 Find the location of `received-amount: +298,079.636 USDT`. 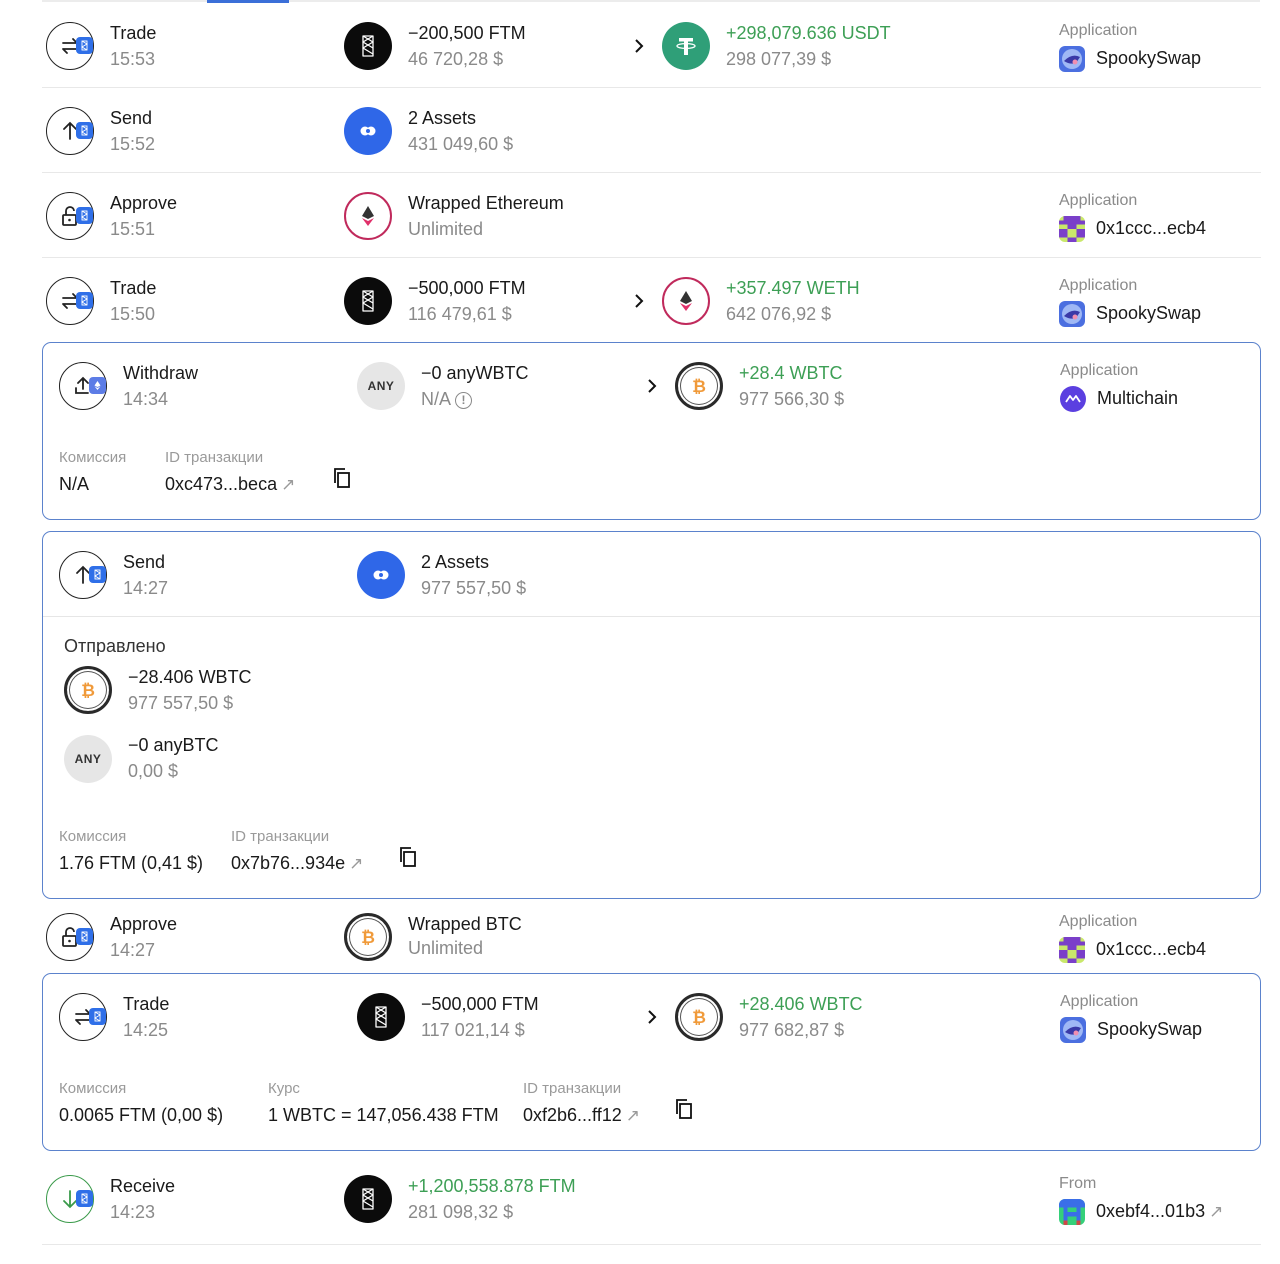

received-amount: +298,079.636 USDT is located at coordinates (808, 33).